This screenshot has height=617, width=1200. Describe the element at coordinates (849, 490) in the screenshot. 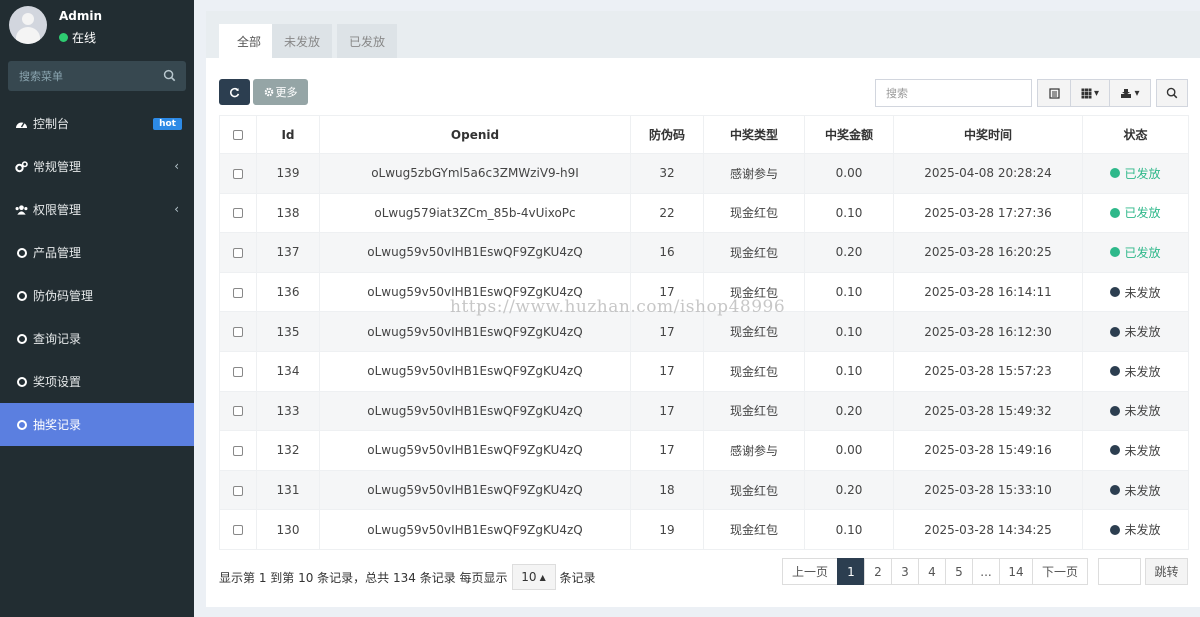

I see `cell-amount: 0.20` at that location.